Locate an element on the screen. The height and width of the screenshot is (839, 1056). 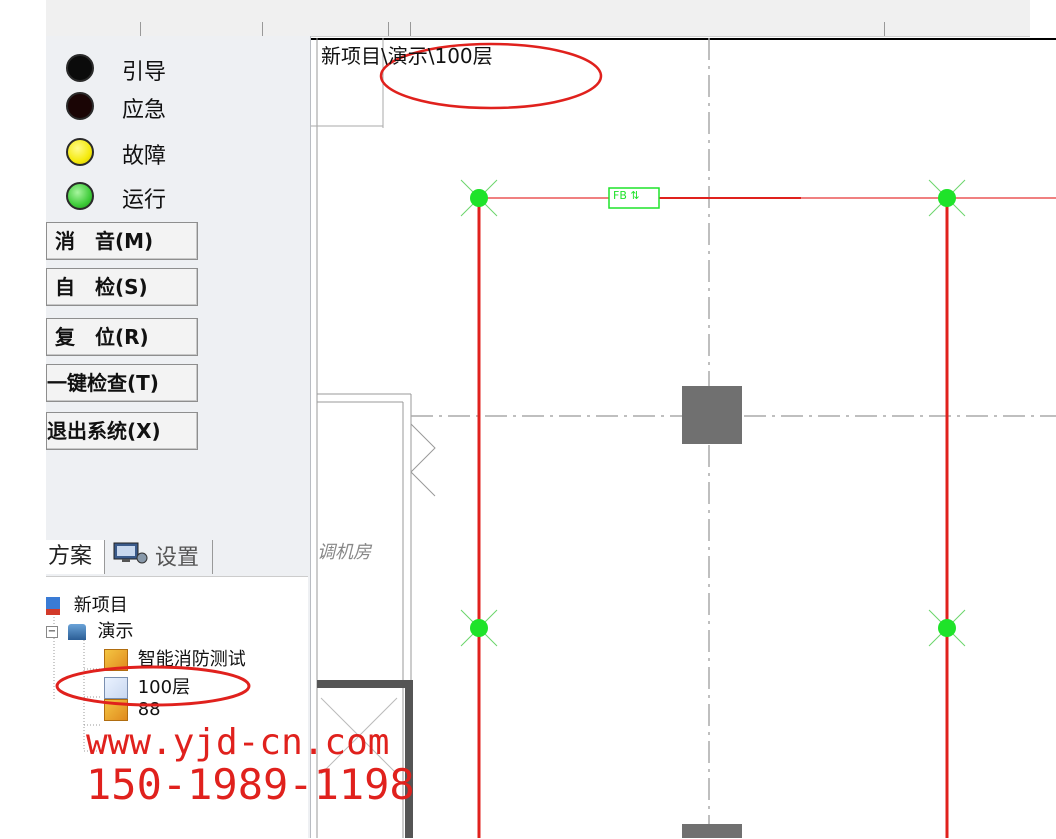
collapse-icon: − is located at coordinates (52, 632).